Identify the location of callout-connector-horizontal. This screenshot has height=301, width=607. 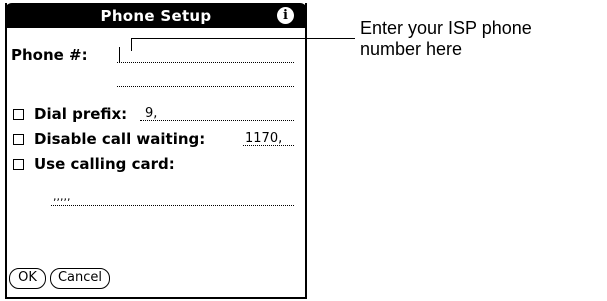
(243, 38).